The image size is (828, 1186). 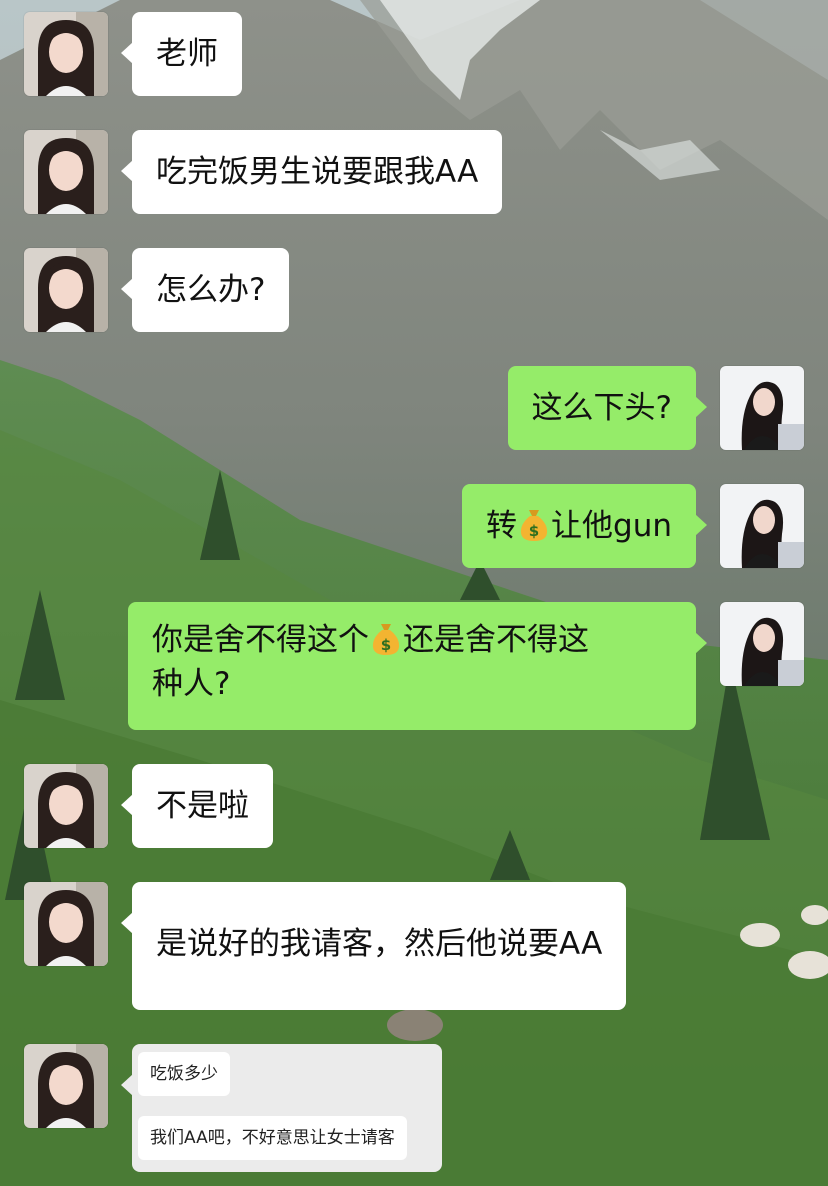 I want to click on screenshot-message-text: 我们AA吧，不好意思让女士请客, so click(x=272, y=1138).